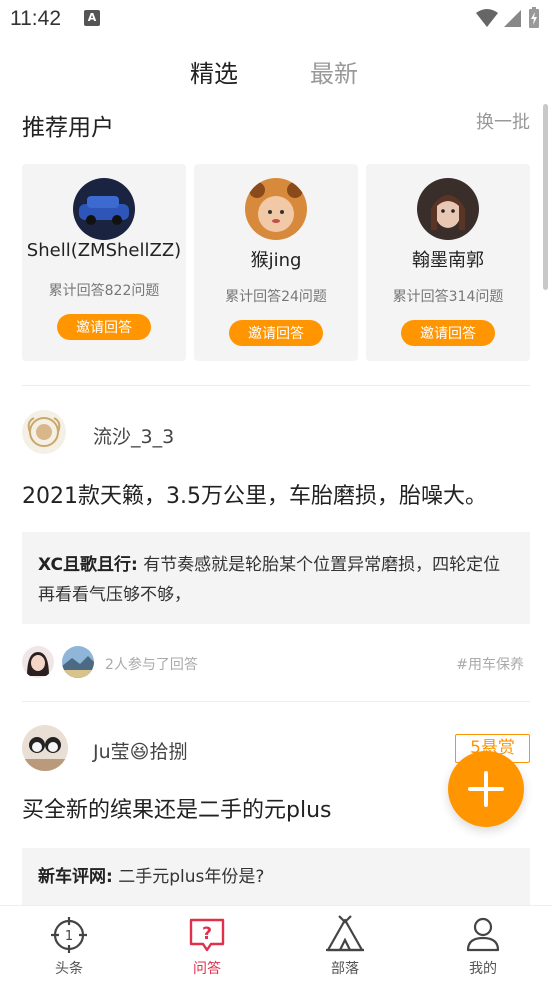 This screenshot has height=983, width=552. Describe the element at coordinates (176, 808) in the screenshot. I see `post-question: 买全新的缤果还是二手的元plus` at that location.